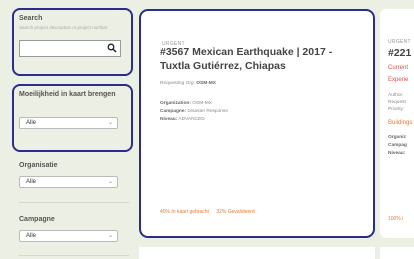 The height and width of the screenshot is (259, 414). I want to click on organization-label: Organization:, so click(175, 103).